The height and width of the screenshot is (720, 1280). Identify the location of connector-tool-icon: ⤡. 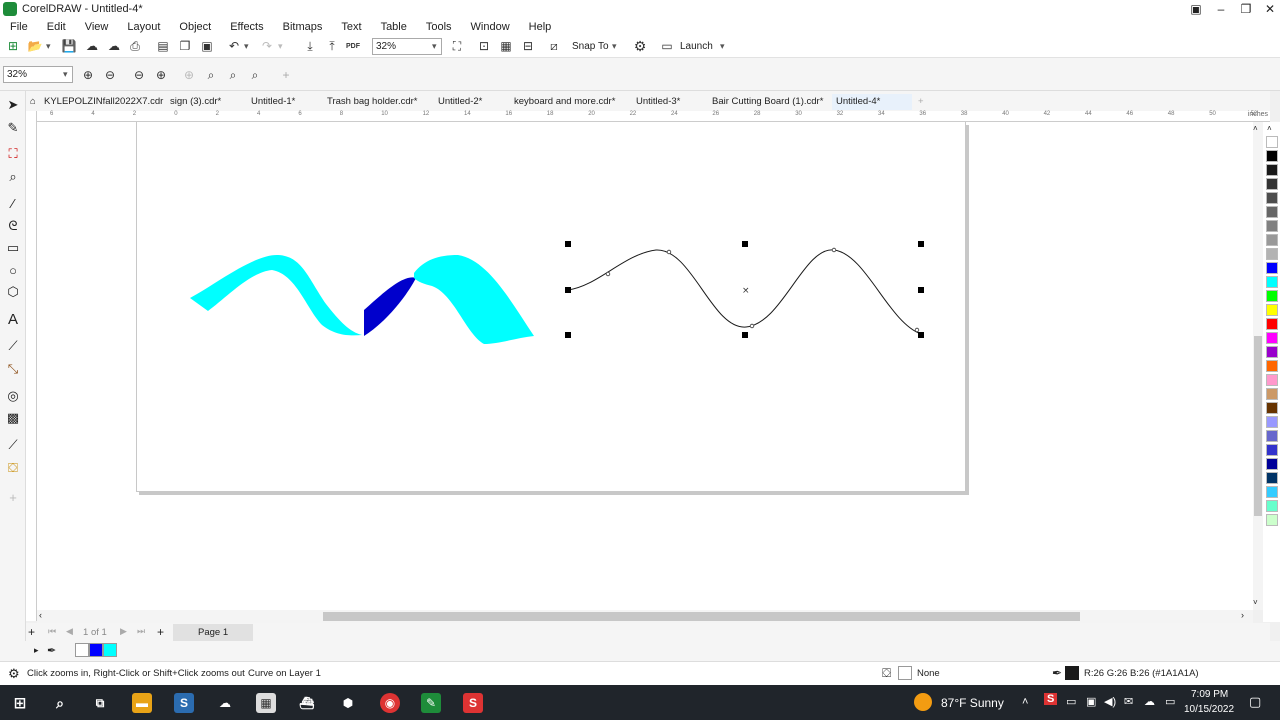
(13, 369).